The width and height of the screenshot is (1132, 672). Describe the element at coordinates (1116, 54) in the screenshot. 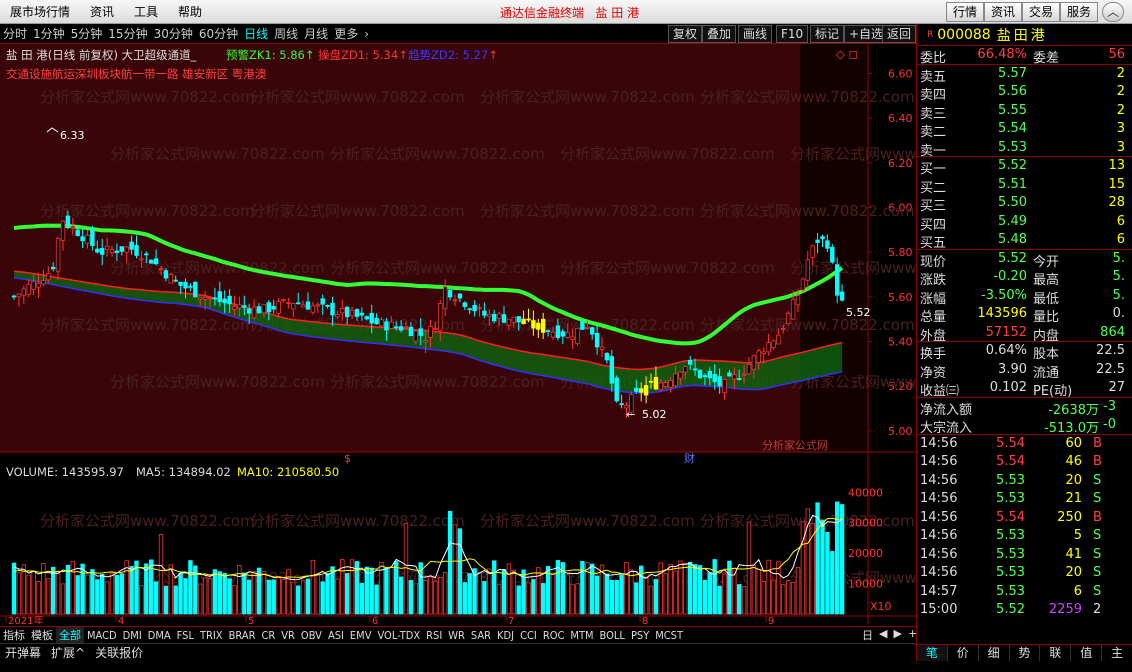

I see `weicha-value: 56` at that location.